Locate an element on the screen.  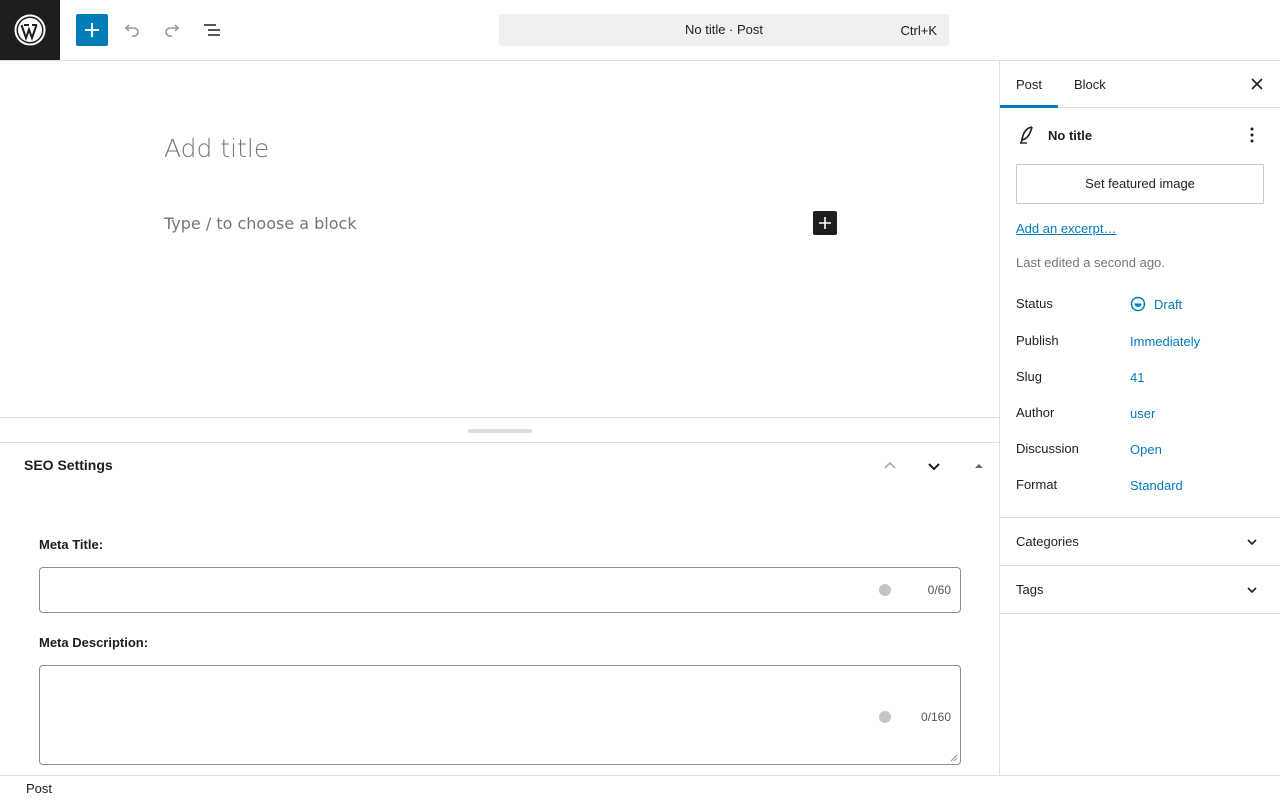
undo-icon is located at coordinates (131, 30).